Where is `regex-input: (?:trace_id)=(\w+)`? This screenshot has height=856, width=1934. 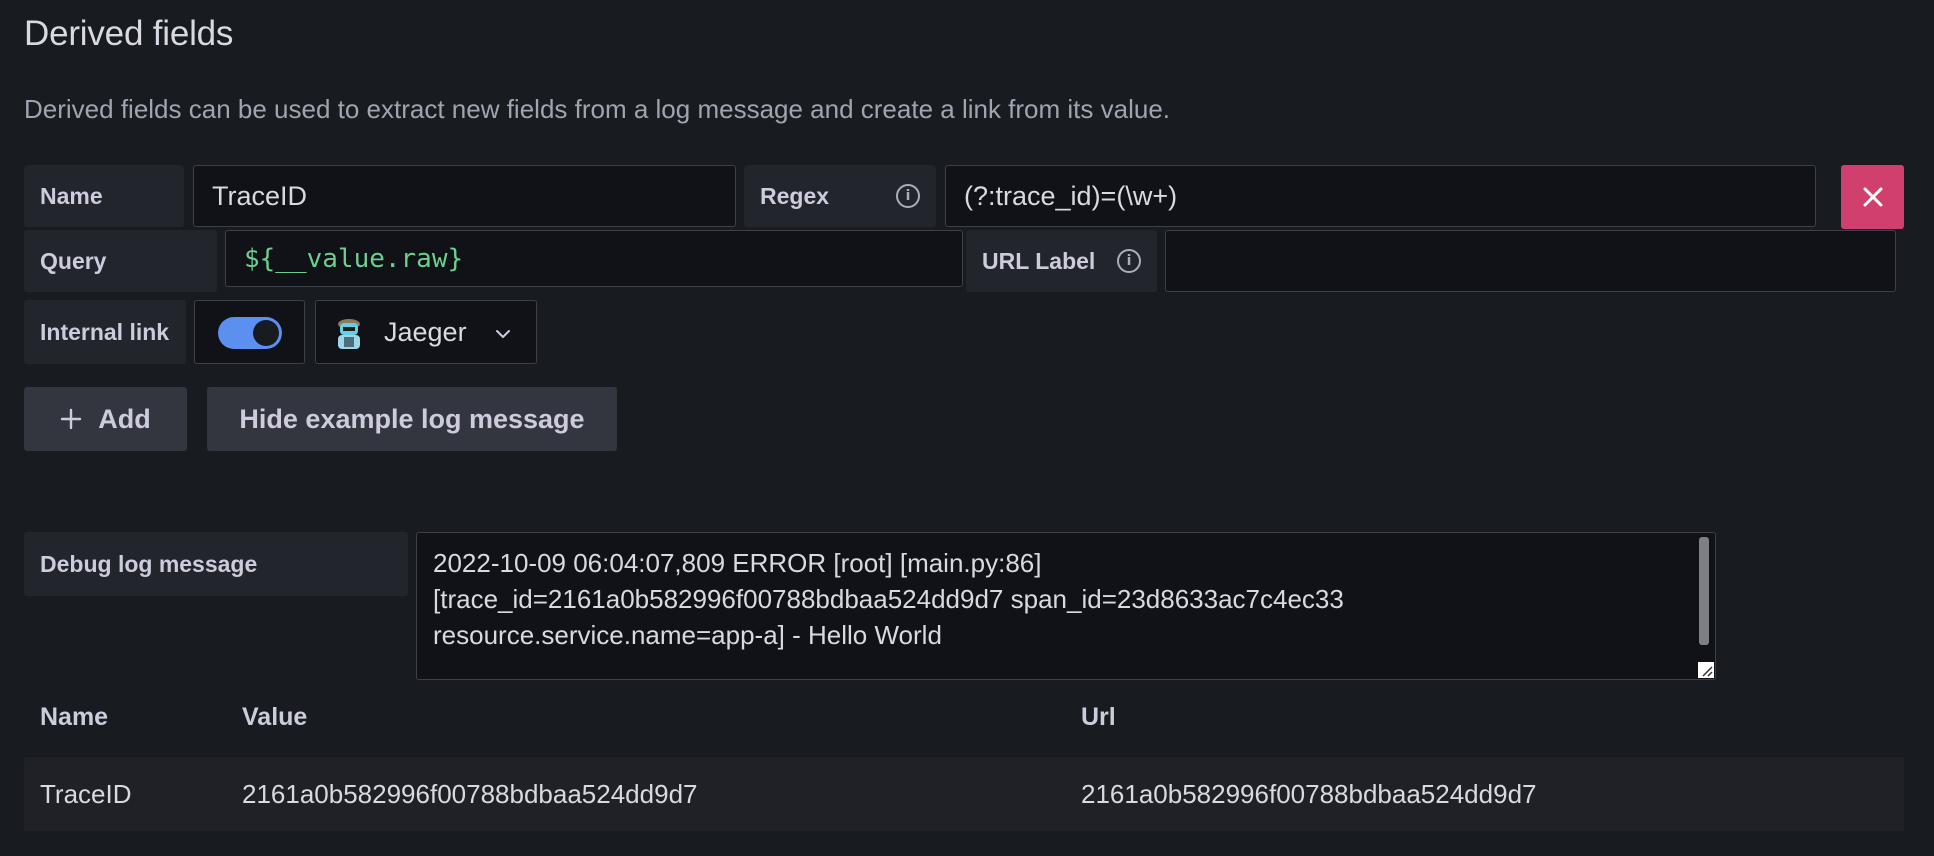 regex-input: (?:trace_id)=(\w+) is located at coordinates (1380, 196).